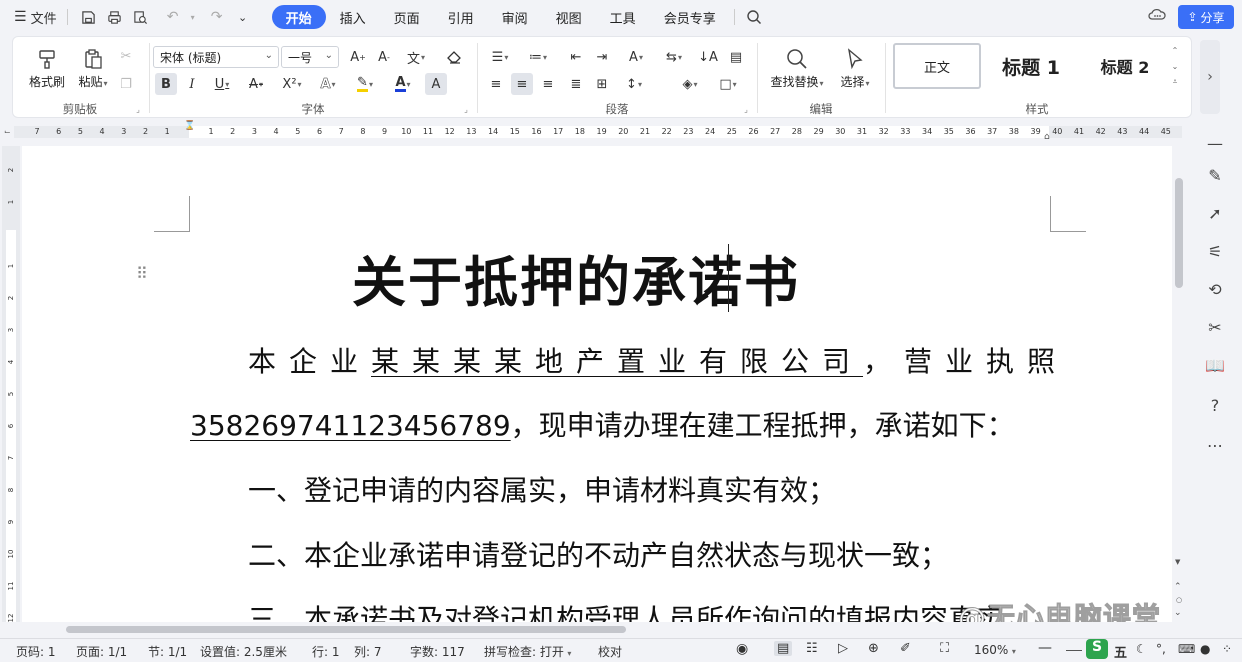 This screenshot has width=1242, height=662. I want to click on find-replace-button: 查找替换▾, so click(797, 67).